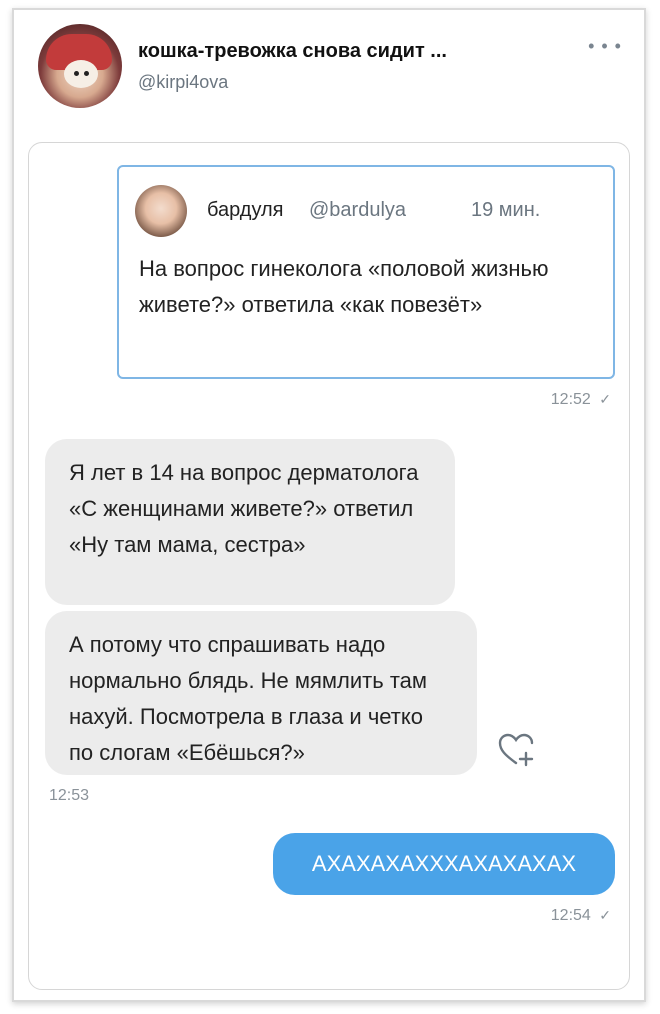 The height and width of the screenshot is (1014, 660). What do you see at coordinates (570, 399) in the screenshot?
I see `quote-timestamp: 12:52` at bounding box center [570, 399].